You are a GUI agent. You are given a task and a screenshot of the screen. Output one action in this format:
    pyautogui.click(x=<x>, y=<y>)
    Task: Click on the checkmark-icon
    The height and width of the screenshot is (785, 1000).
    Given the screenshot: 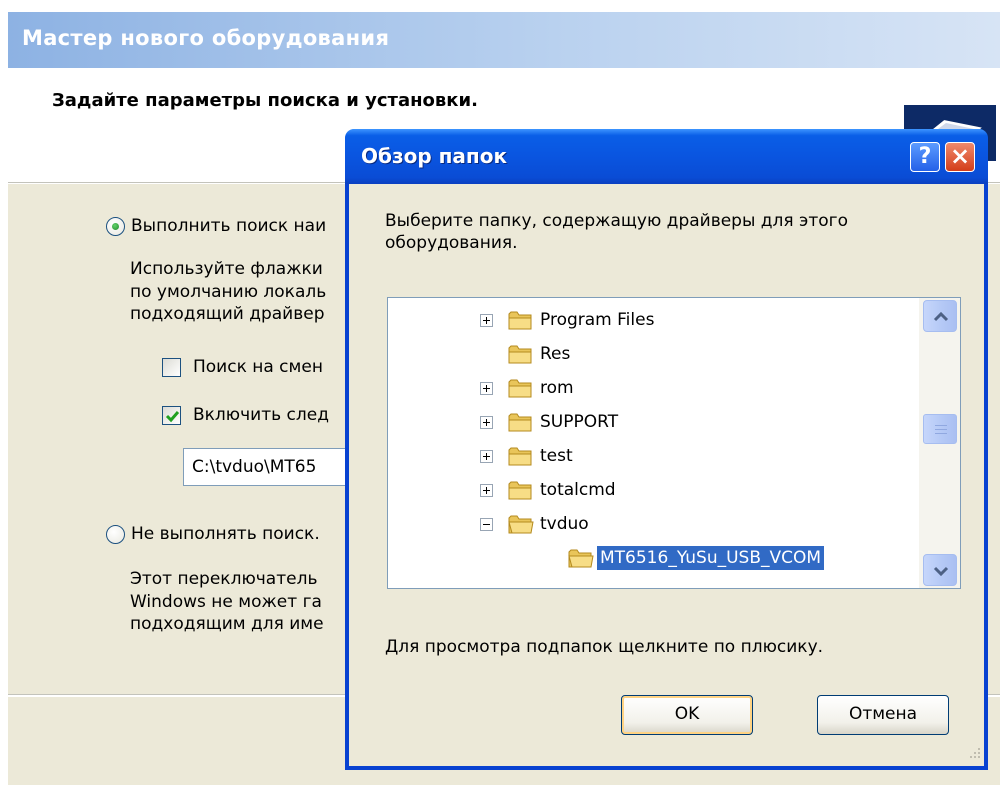 What is the action you would take?
    pyautogui.click(x=172, y=417)
    